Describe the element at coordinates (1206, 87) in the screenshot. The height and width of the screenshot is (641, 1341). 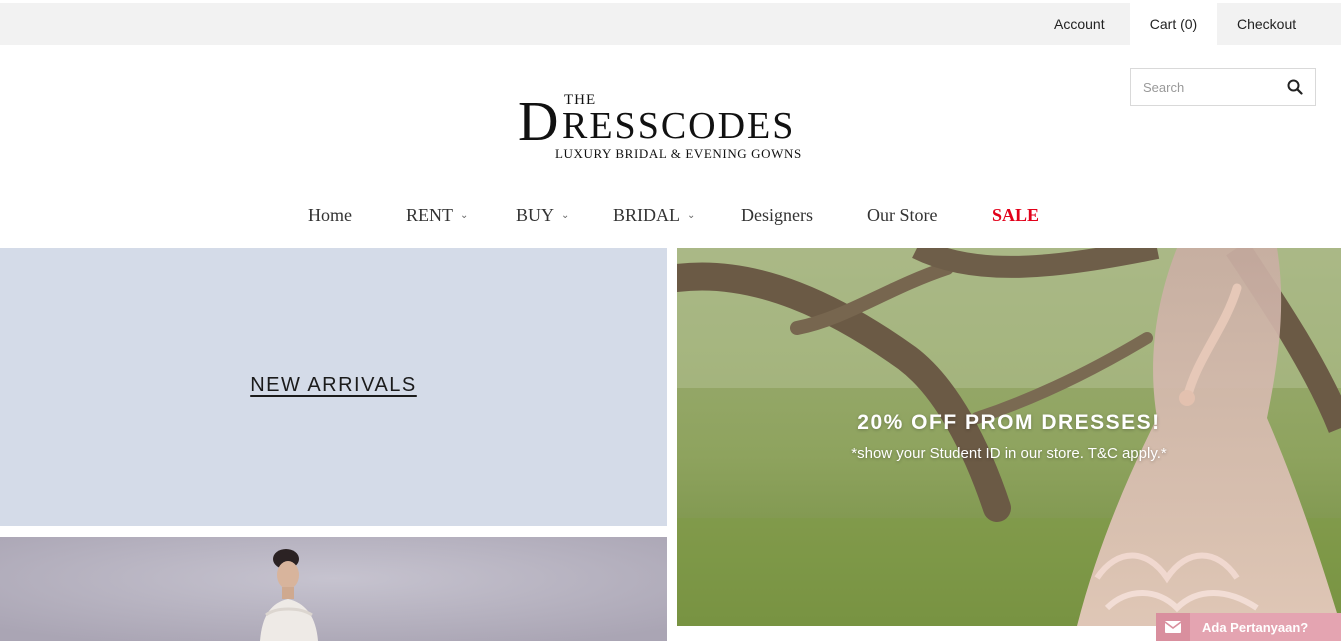
I see `search-input` at that location.